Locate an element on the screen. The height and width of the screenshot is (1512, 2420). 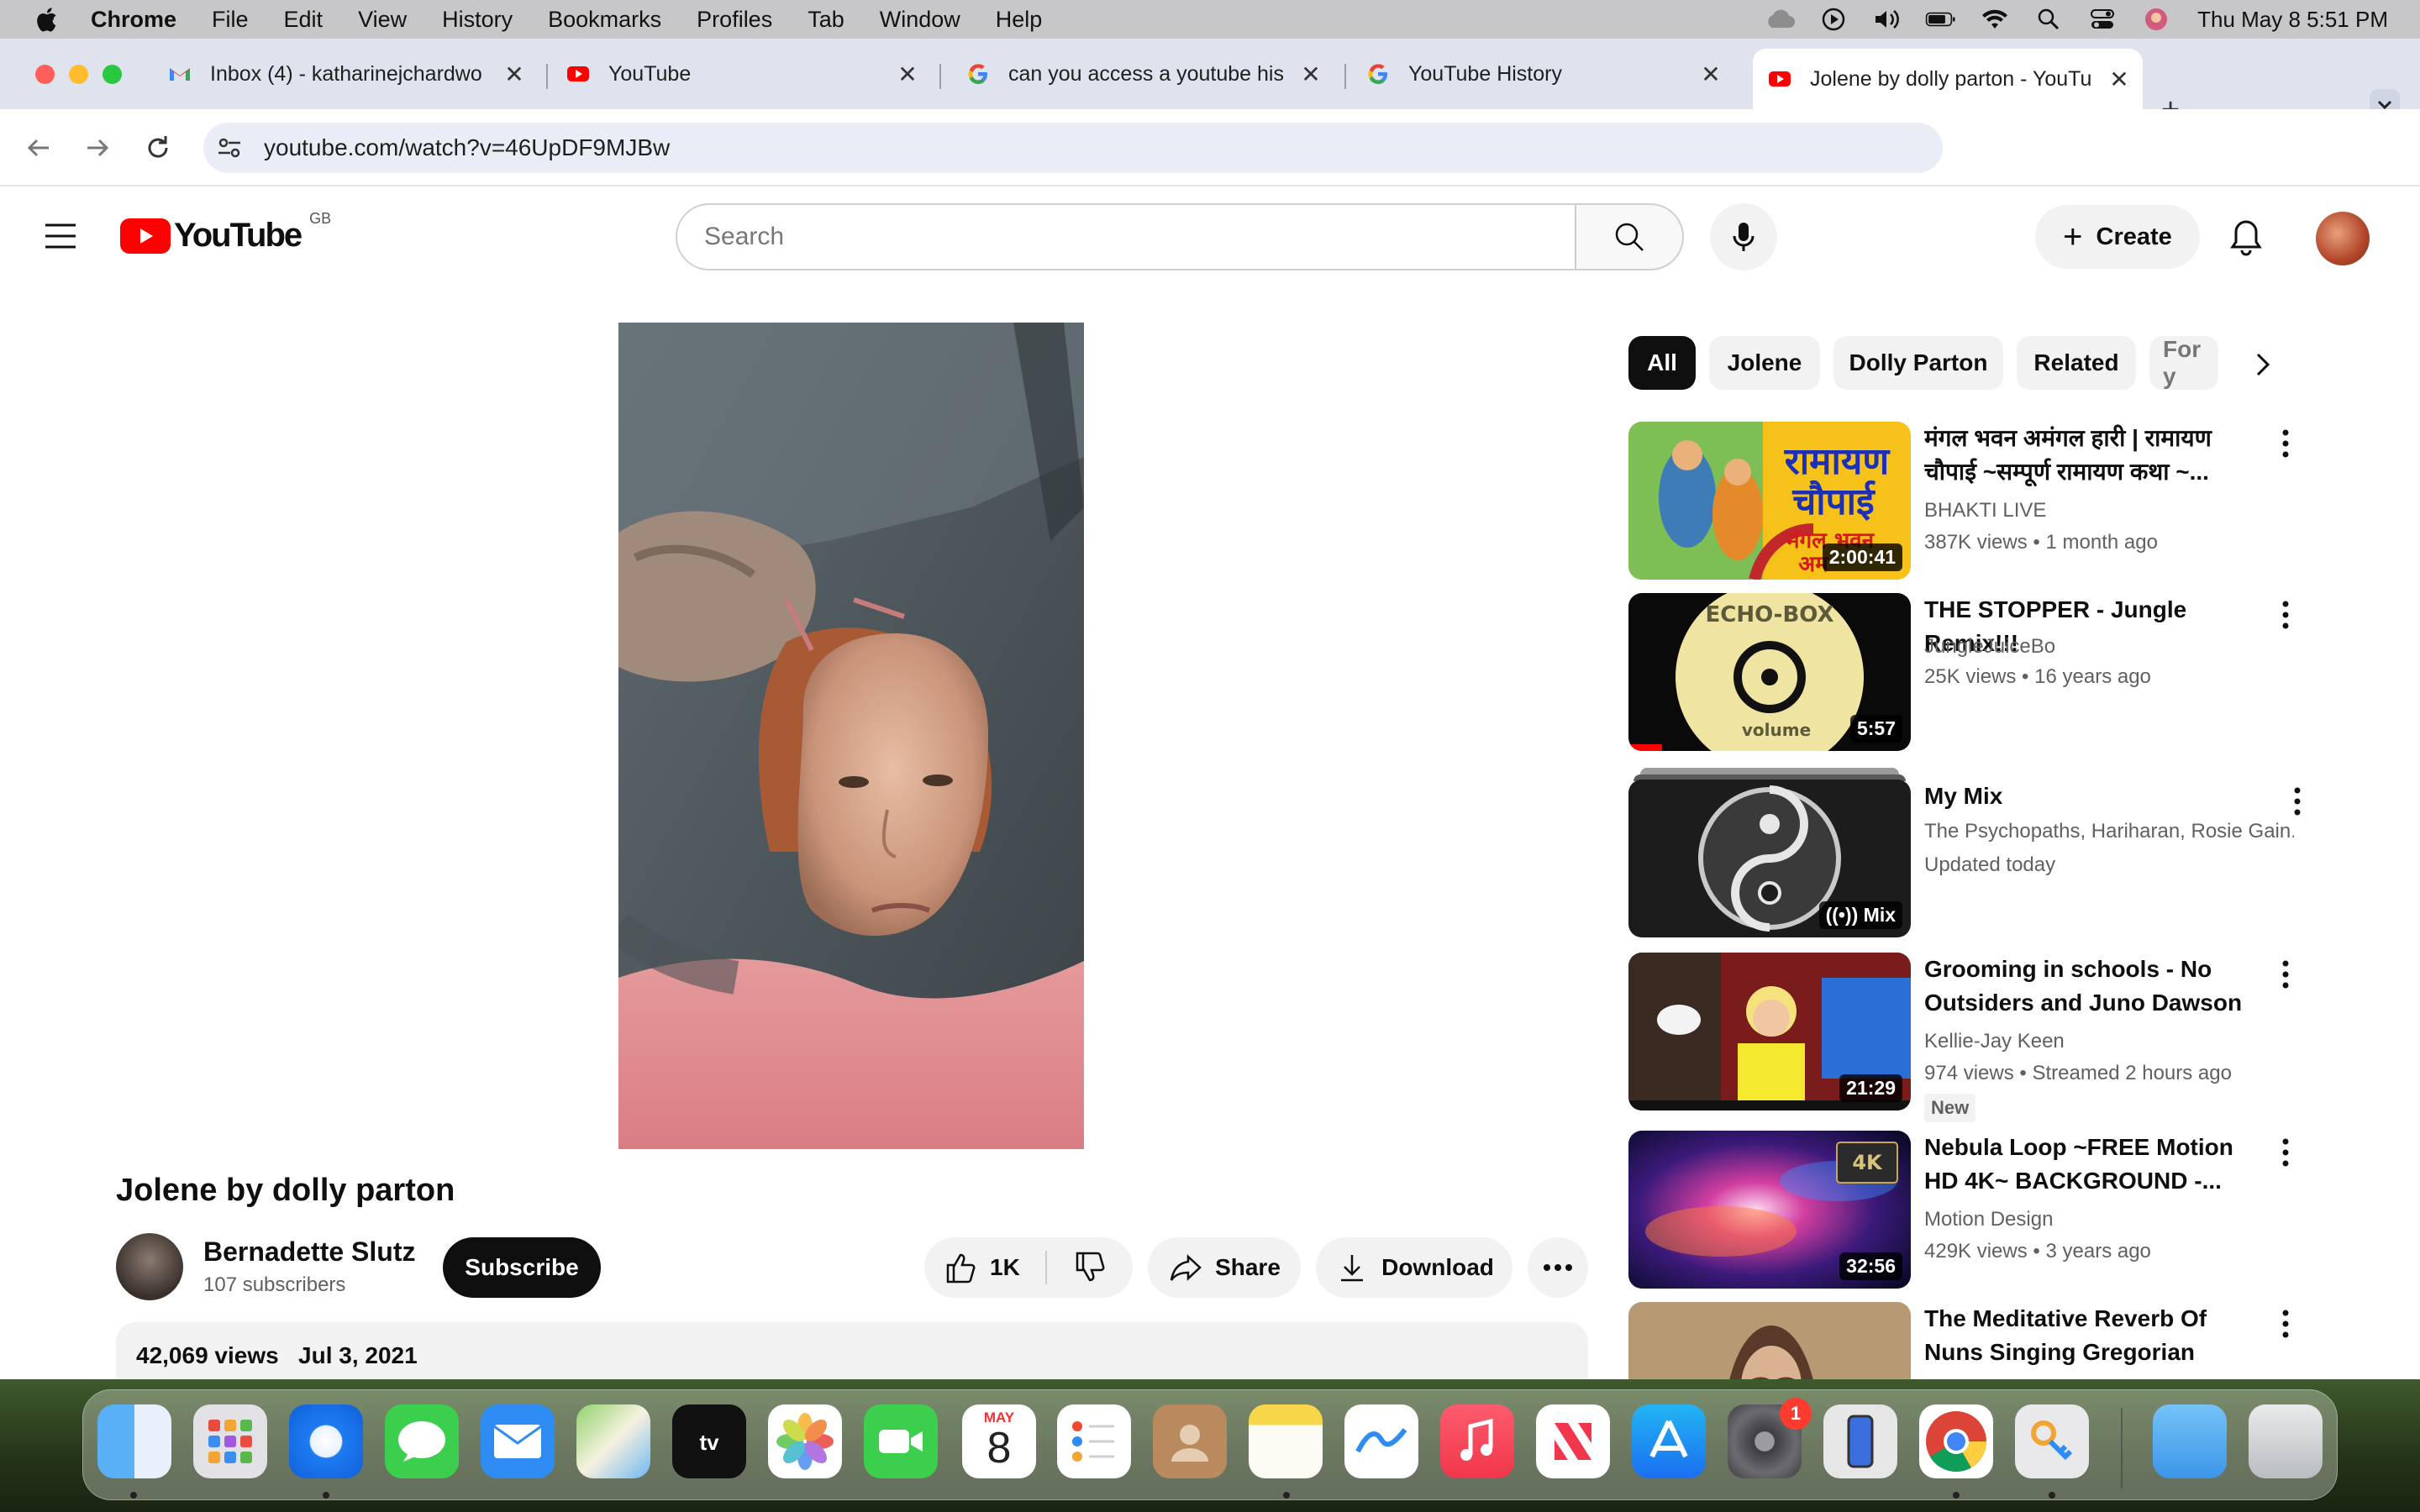
chip-dolly-parton: Dolly Parton is located at coordinates (1918, 363).